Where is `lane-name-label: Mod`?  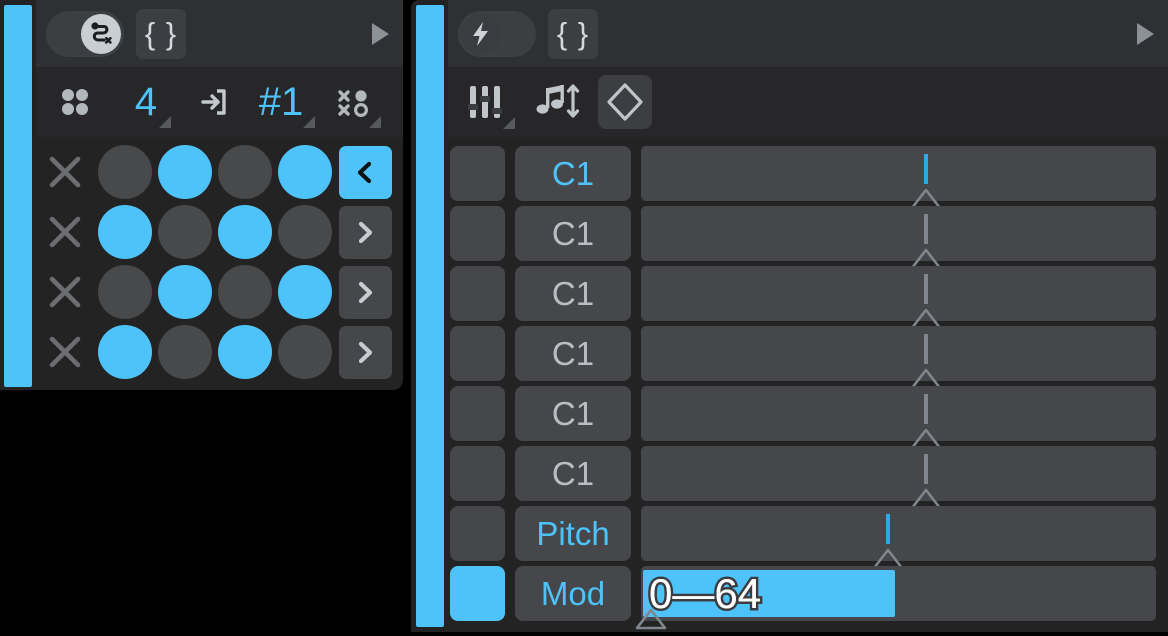 lane-name-label: Mod is located at coordinates (573, 593).